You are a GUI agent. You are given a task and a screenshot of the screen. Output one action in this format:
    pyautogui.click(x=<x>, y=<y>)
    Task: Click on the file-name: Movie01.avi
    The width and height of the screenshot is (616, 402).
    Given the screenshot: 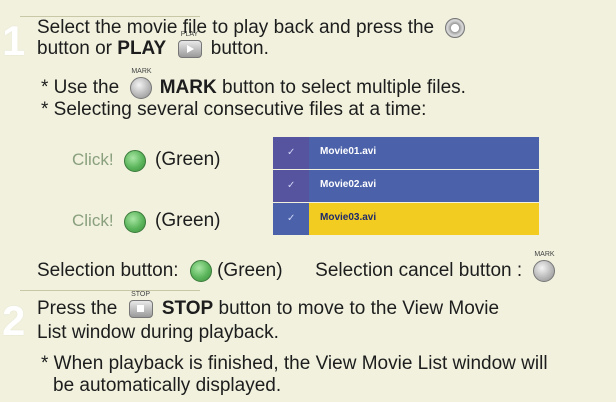 What is the action you would take?
    pyautogui.click(x=348, y=151)
    